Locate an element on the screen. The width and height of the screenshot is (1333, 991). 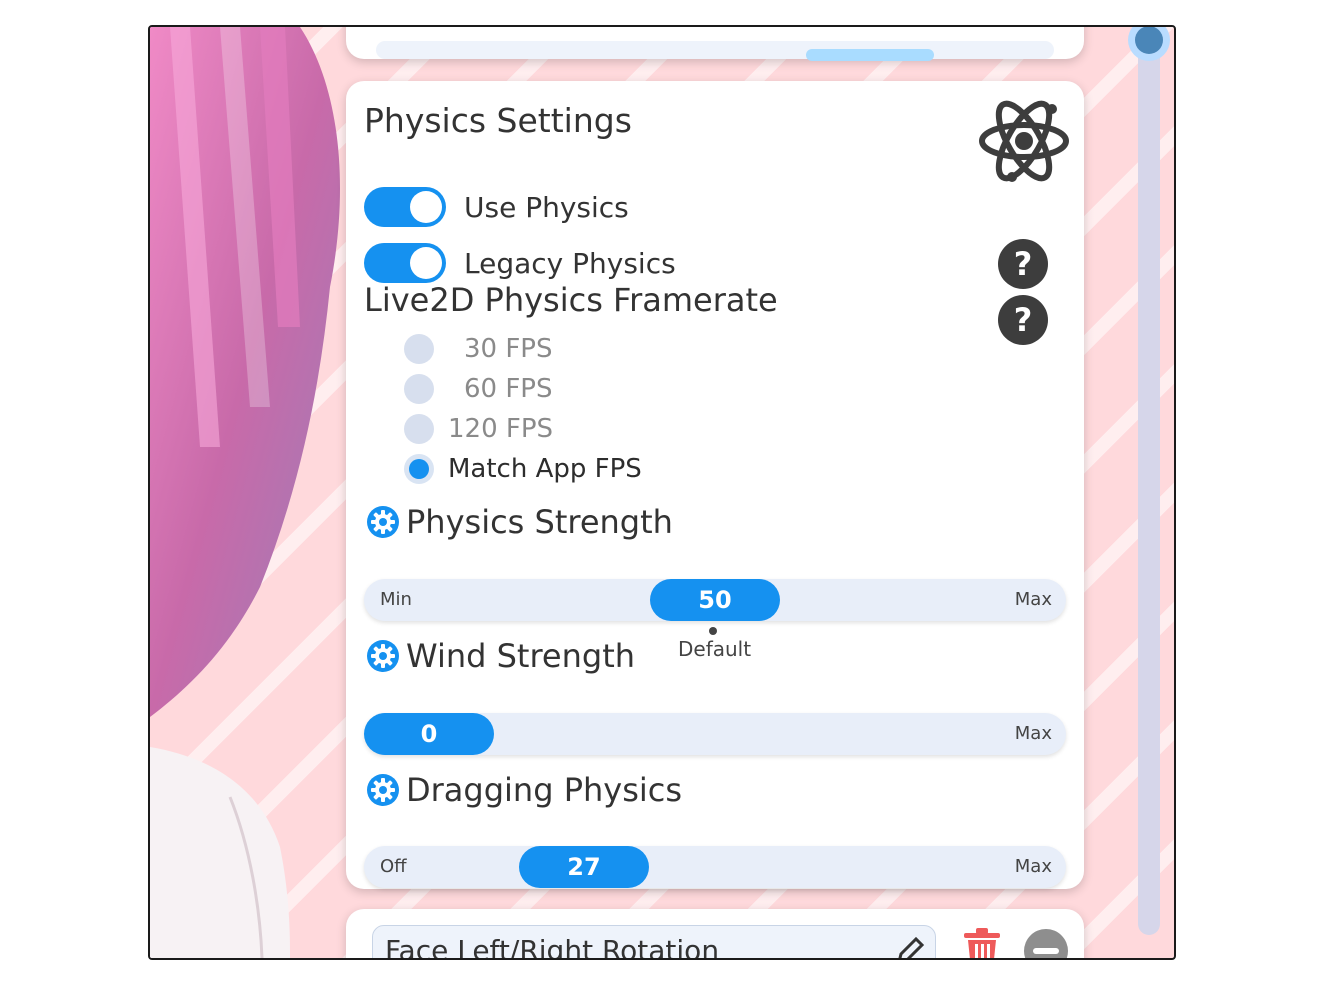
use-physics-row: Use Physics is located at coordinates (496, 207).